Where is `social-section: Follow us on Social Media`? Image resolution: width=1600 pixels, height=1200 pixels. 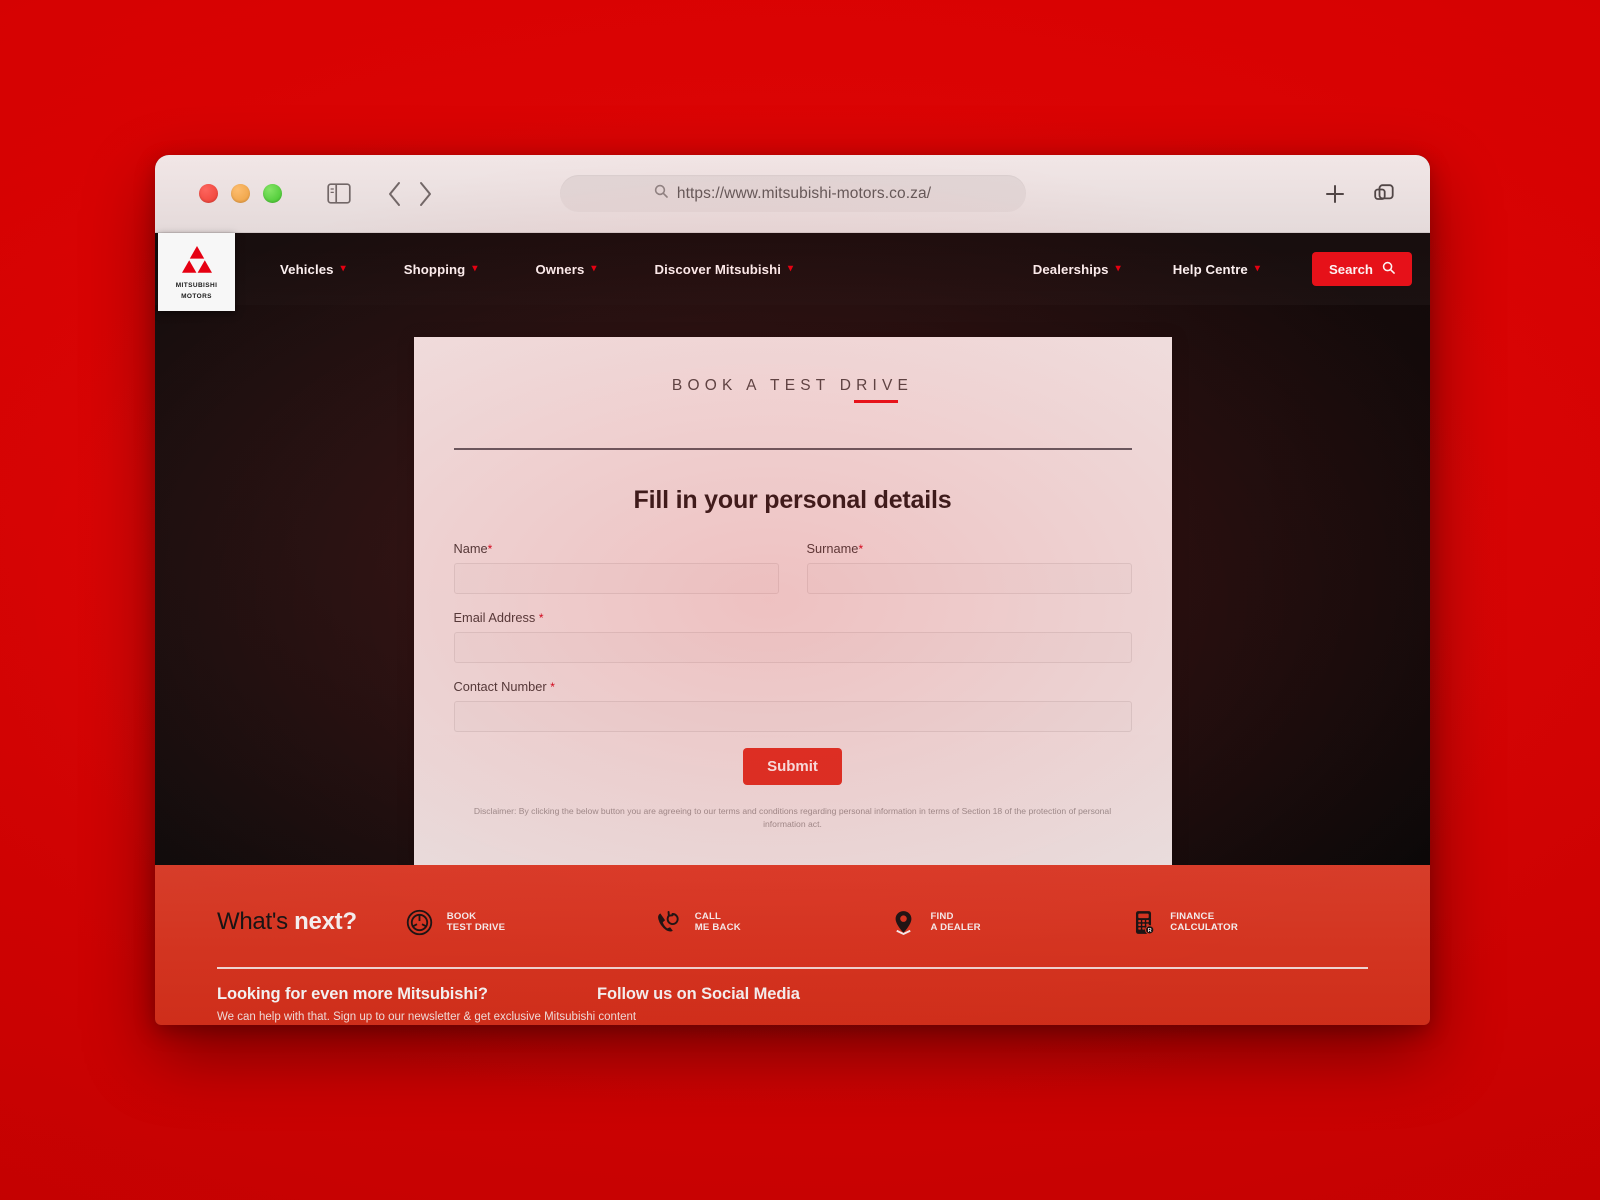
social-section: Follow us on Social Media is located at coordinates (698, 1004).